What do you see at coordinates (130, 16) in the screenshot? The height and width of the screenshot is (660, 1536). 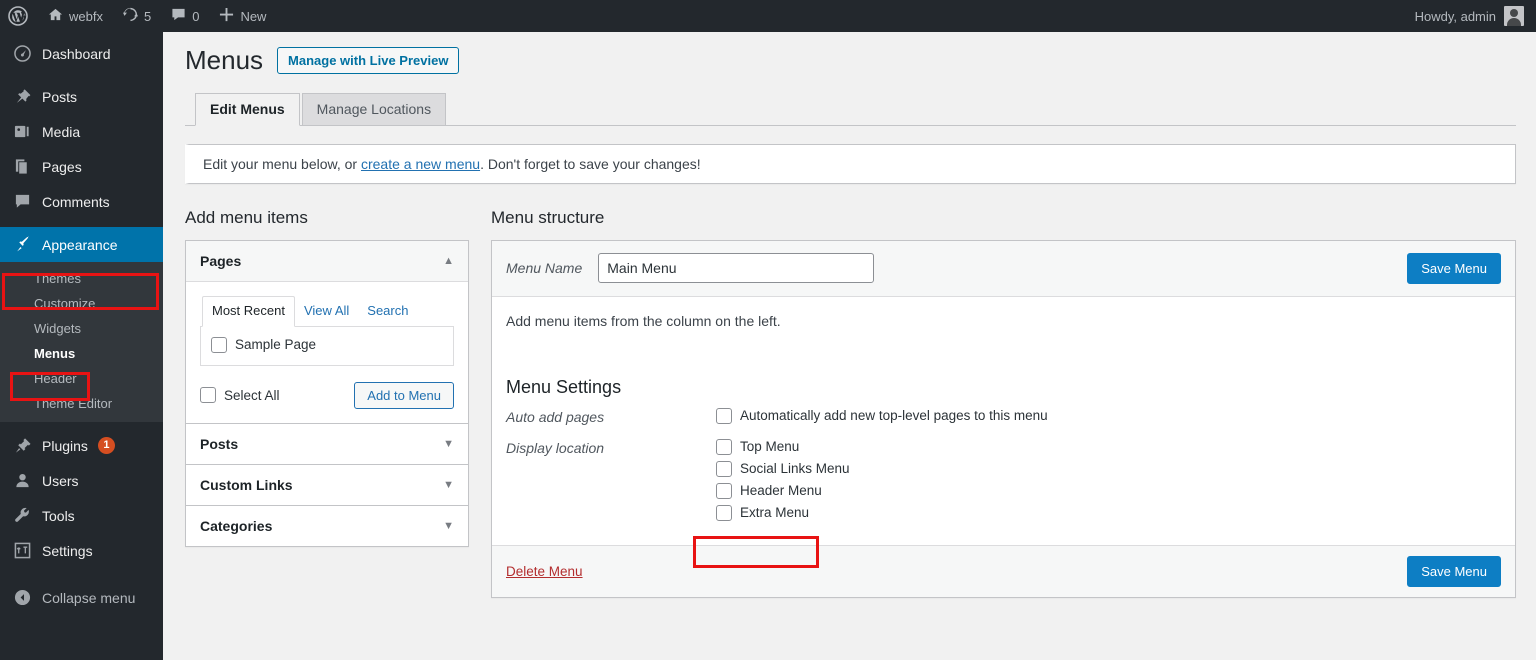 I see `updates-icon` at bounding box center [130, 16].